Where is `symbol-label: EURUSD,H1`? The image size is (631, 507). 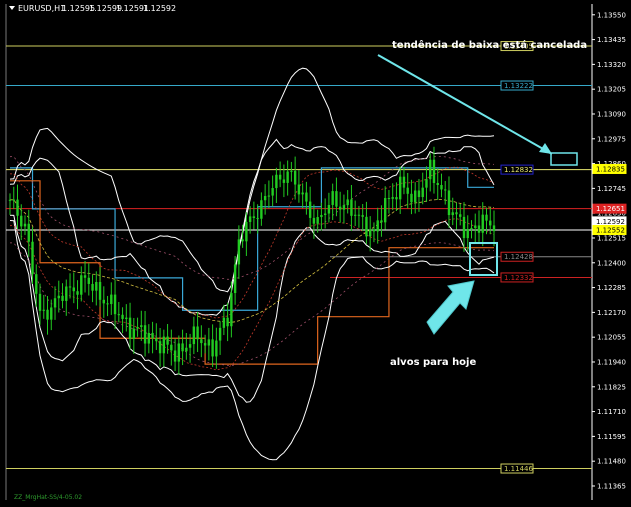
symbol-label: EURUSD,H1 is located at coordinates (41, 8).